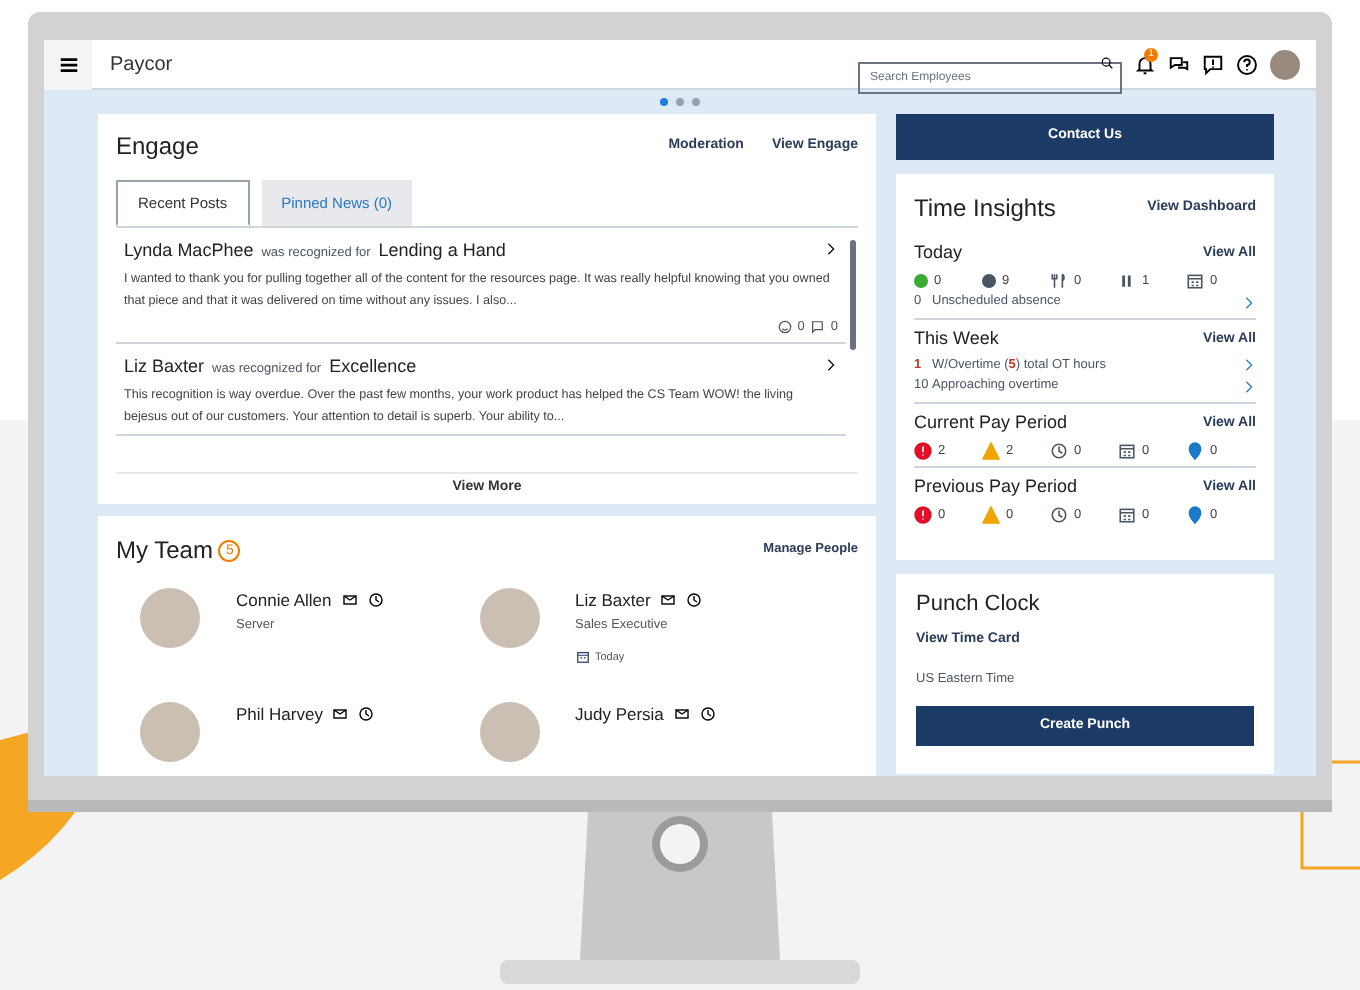 This screenshot has width=1360, height=990. Describe the element at coordinates (1107, 63) in the screenshot. I see `search-icon` at that location.